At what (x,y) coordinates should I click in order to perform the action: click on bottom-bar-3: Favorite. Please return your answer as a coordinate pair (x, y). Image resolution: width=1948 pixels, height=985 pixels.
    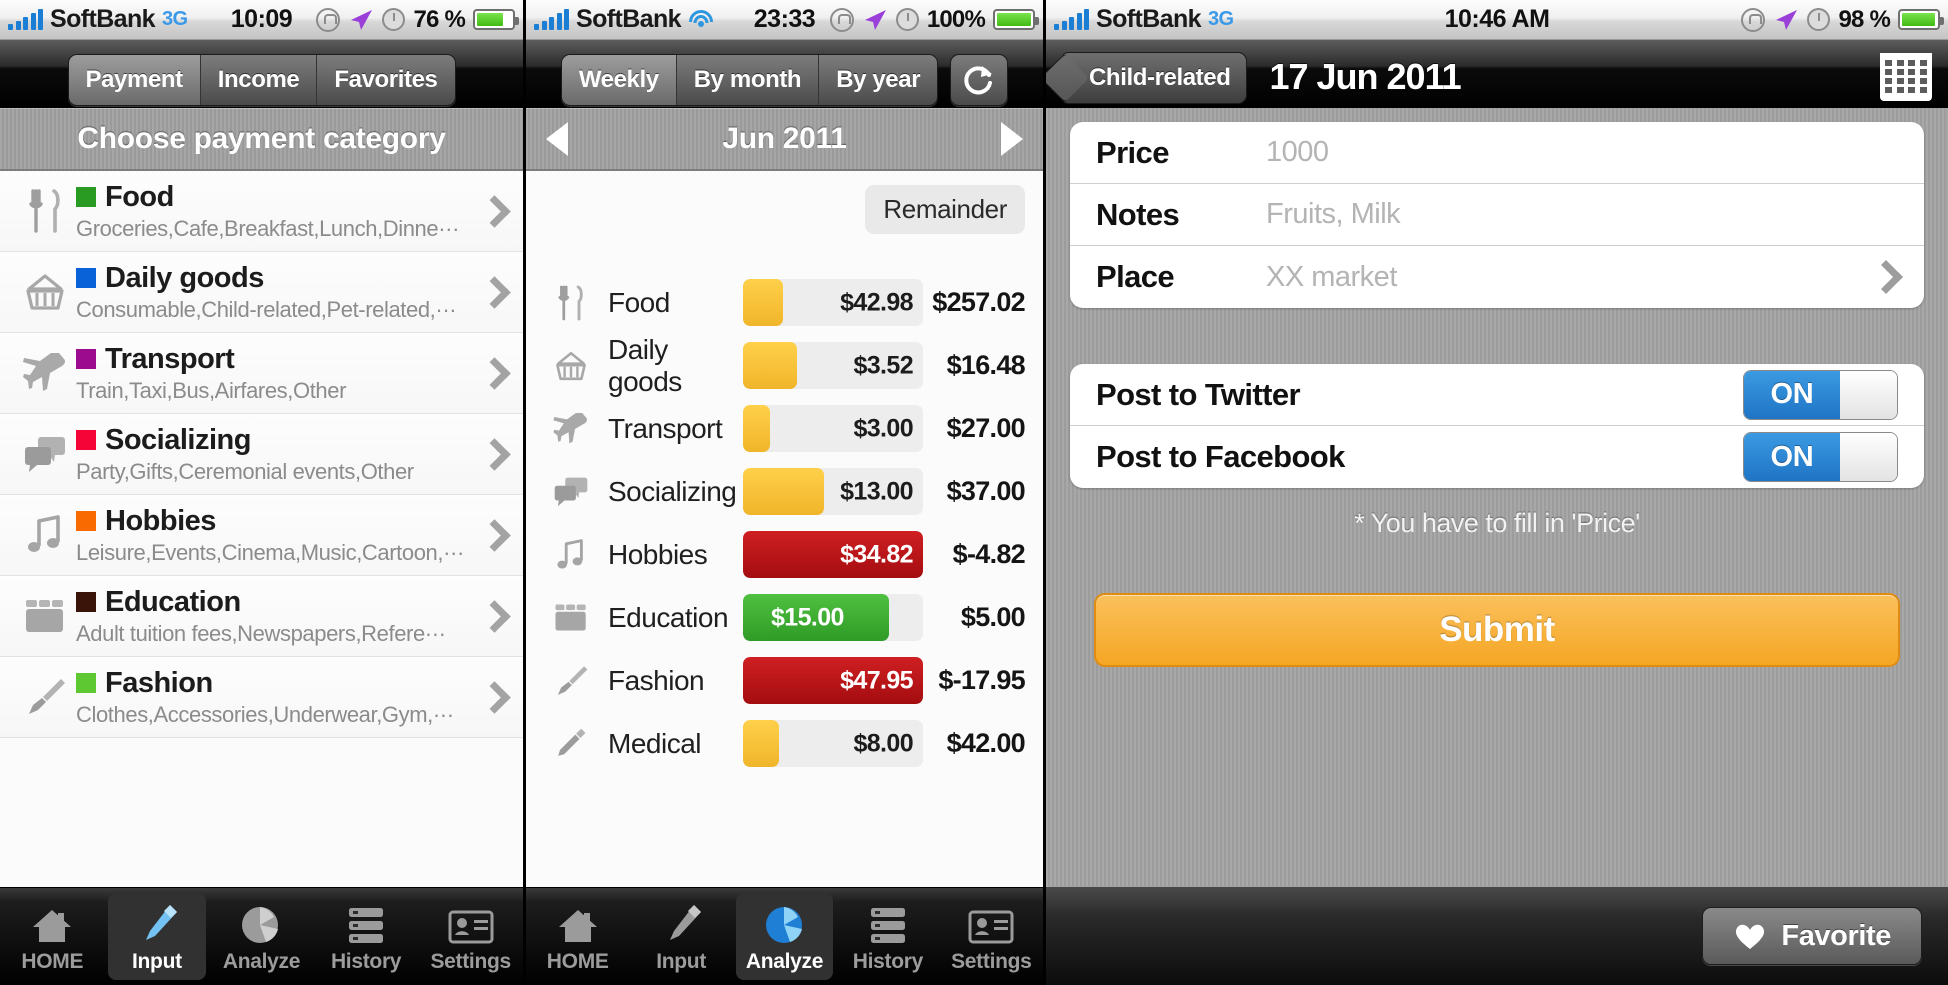
    Looking at the image, I should click on (1497, 936).